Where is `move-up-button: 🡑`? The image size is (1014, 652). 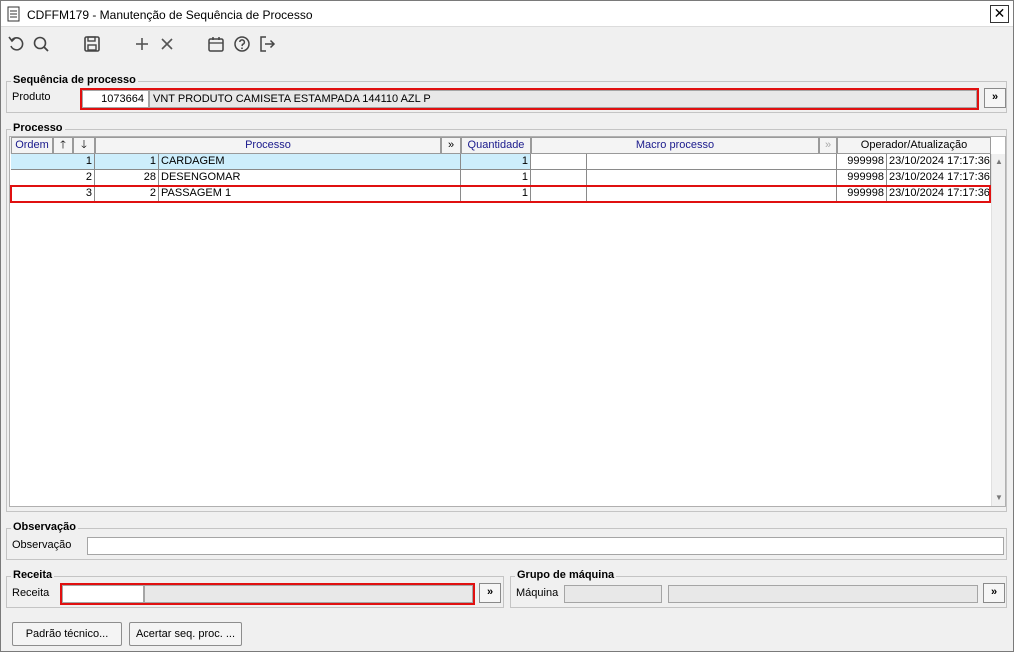
move-up-button: 🡑 is located at coordinates (63, 145).